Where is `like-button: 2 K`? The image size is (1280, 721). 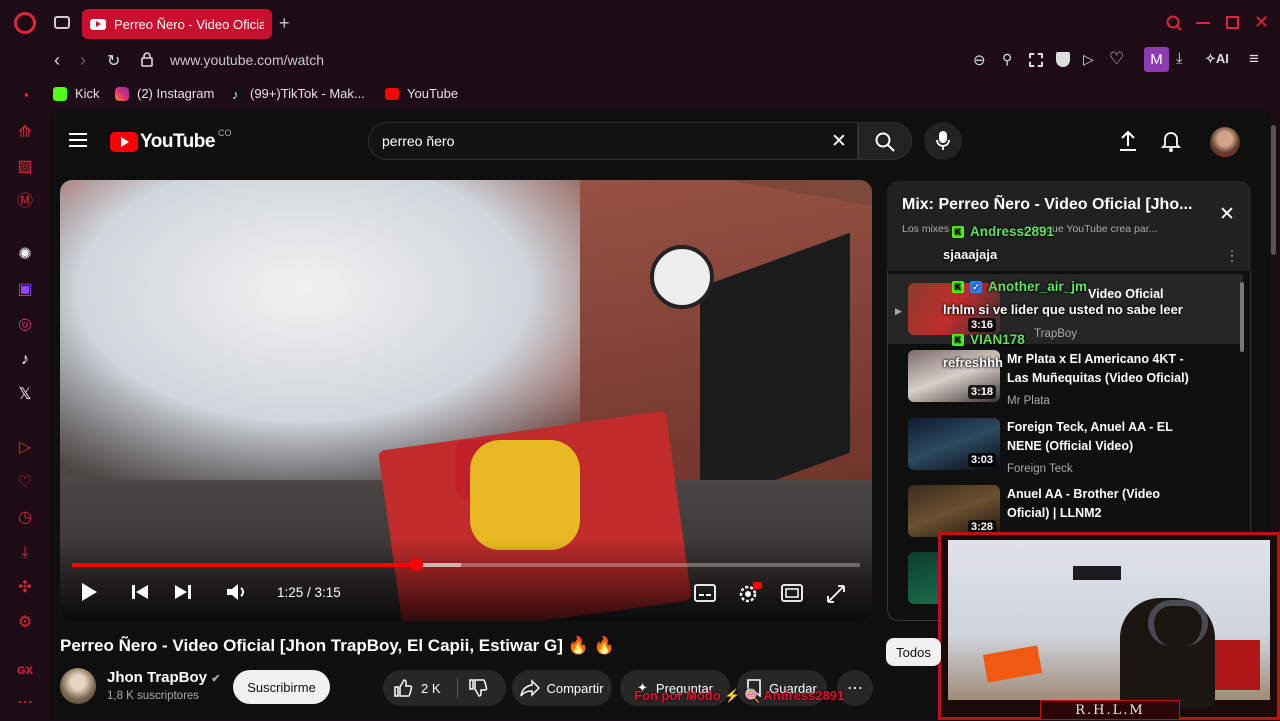 like-button: 2 K is located at coordinates (417, 688).